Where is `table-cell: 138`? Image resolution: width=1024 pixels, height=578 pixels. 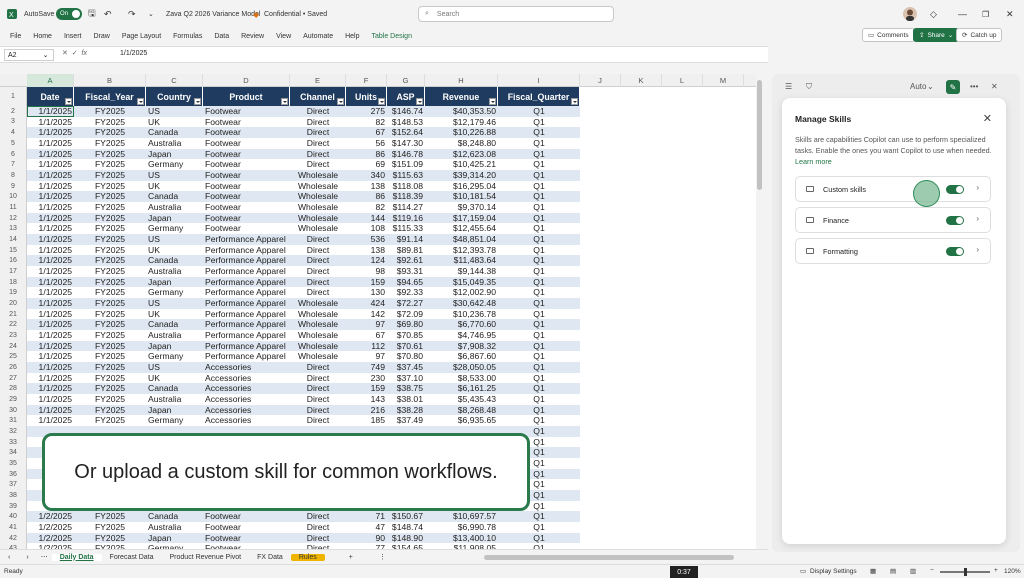 table-cell: 138 is located at coordinates (366, 250).